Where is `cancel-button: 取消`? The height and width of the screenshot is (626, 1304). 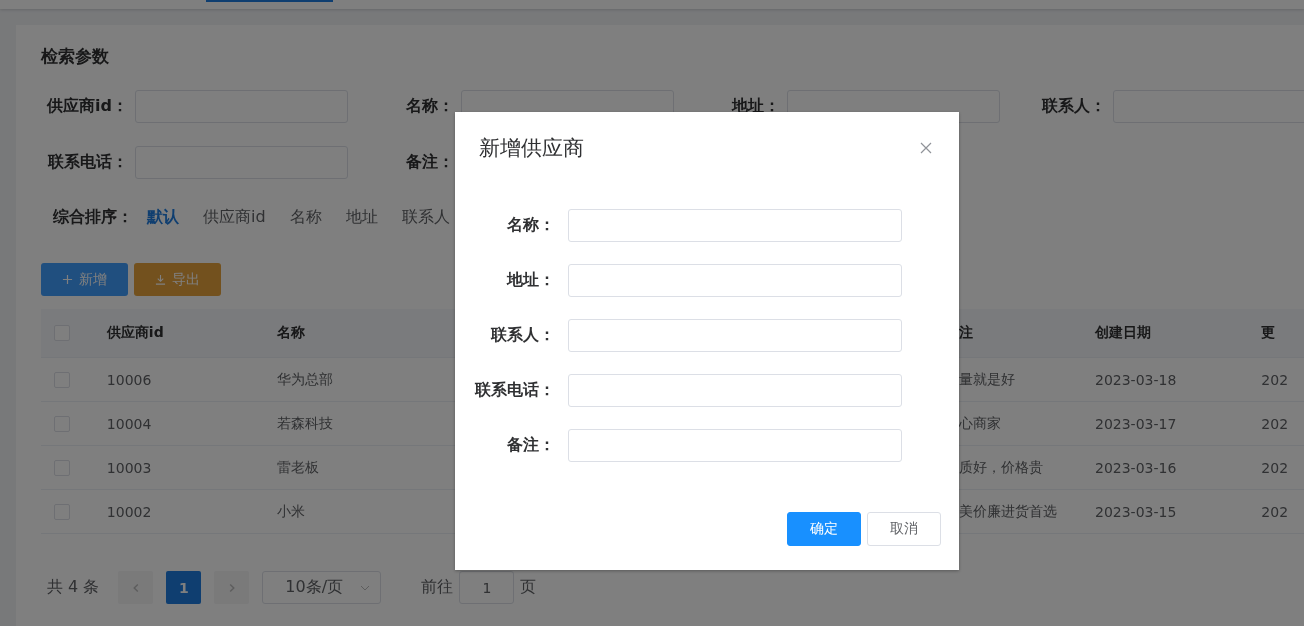 cancel-button: 取消 is located at coordinates (904, 529).